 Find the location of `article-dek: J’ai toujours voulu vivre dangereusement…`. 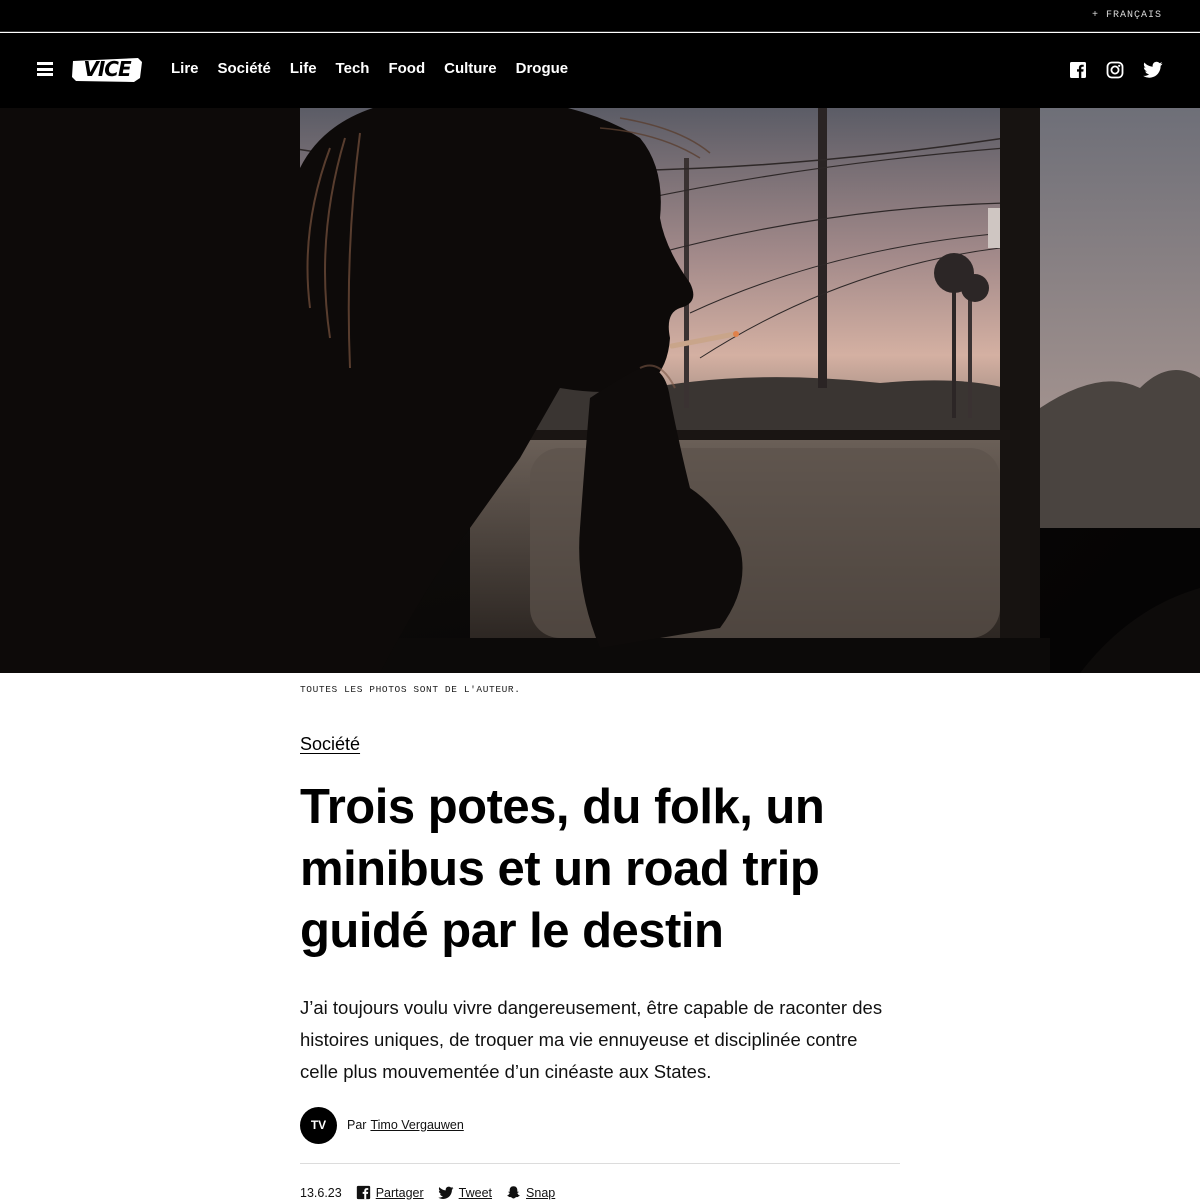

article-dek: J’ai toujours voulu vivre dangereusement… is located at coordinates (591, 1039).